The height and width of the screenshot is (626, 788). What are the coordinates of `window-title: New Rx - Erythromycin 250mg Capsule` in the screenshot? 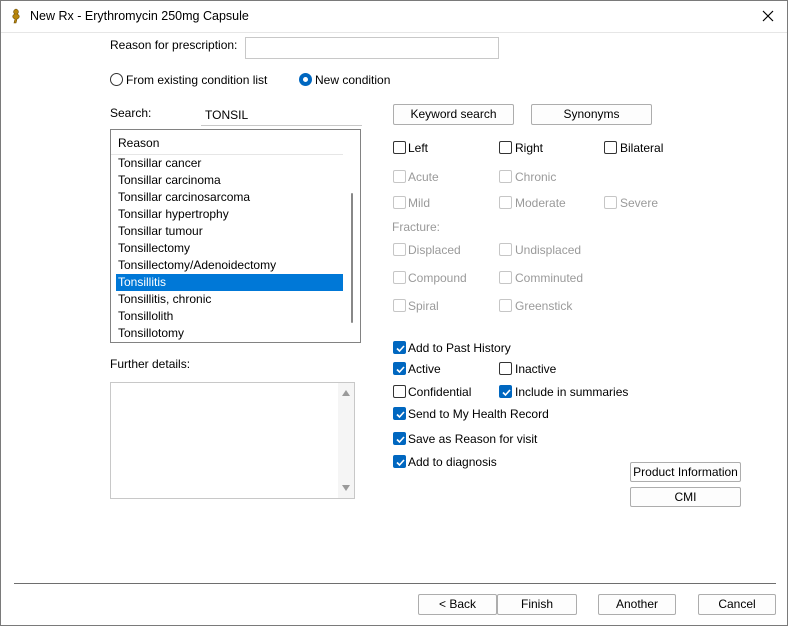 It's located at (139, 16).